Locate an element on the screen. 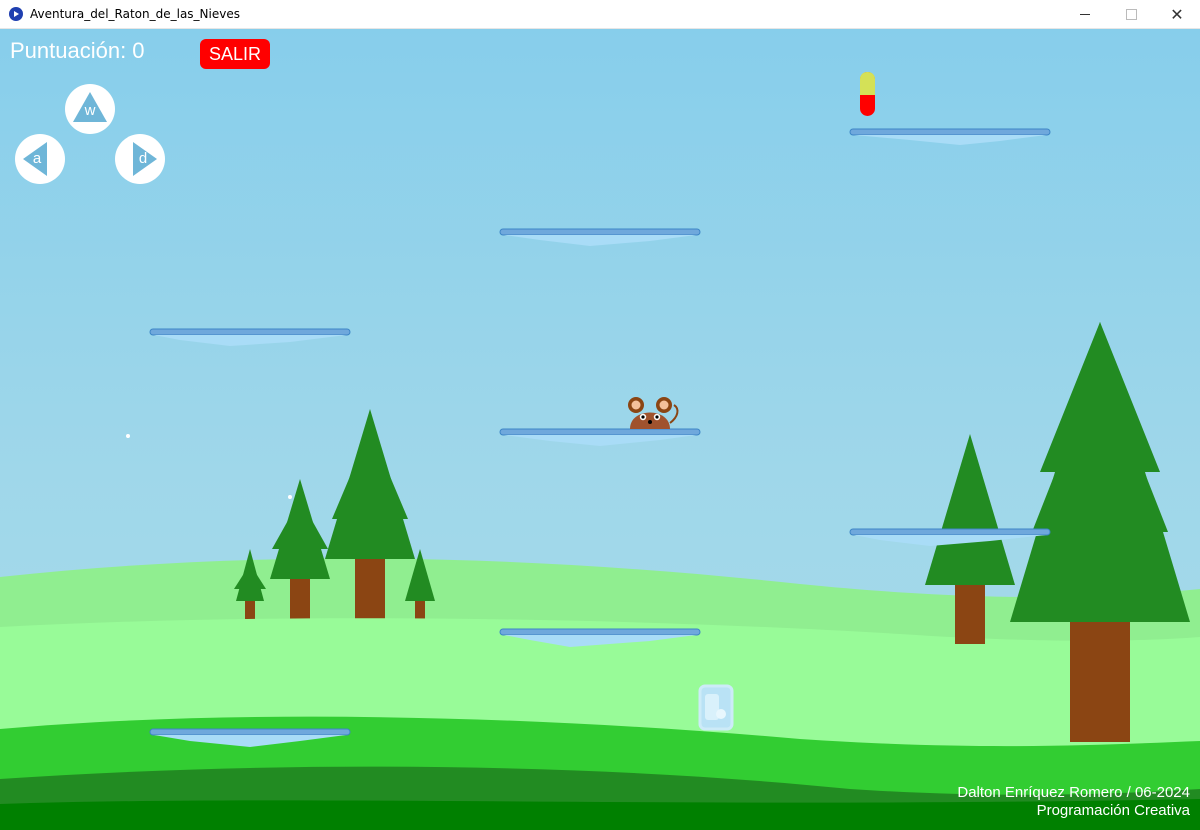 This screenshot has width=1200, height=830. minimize-icon is located at coordinates (1085, 14).